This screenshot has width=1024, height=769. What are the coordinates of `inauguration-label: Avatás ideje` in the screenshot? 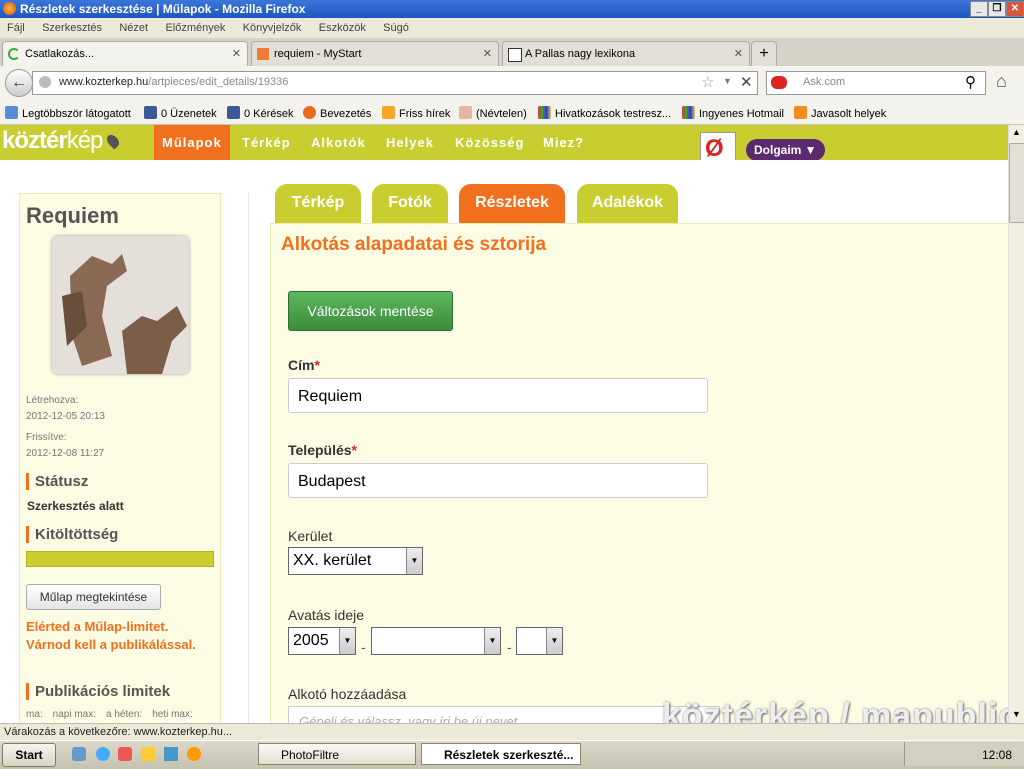 It's located at (326, 615).